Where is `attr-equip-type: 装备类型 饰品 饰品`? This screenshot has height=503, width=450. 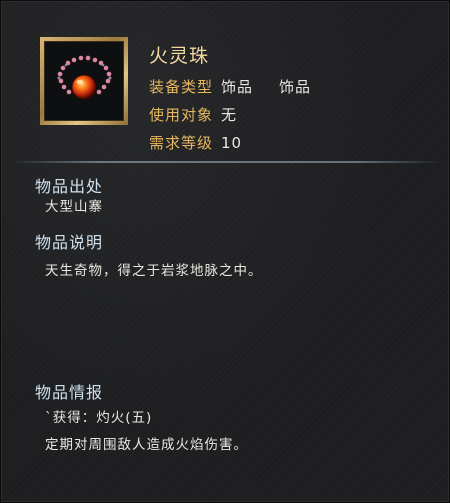
attr-equip-type: 装备类型 饰品 饰品 is located at coordinates (230, 86).